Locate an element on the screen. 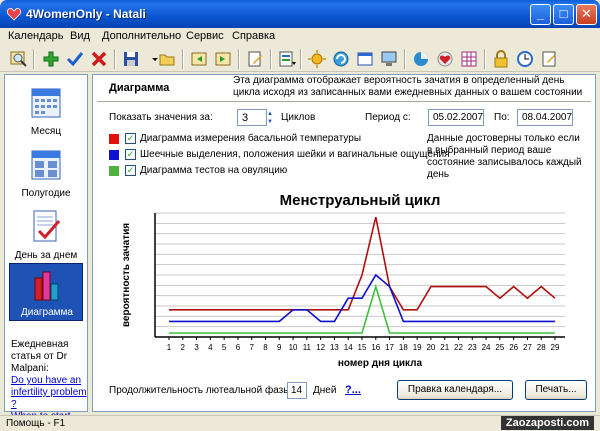  x-tick-label: 28 is located at coordinates (541, 347).